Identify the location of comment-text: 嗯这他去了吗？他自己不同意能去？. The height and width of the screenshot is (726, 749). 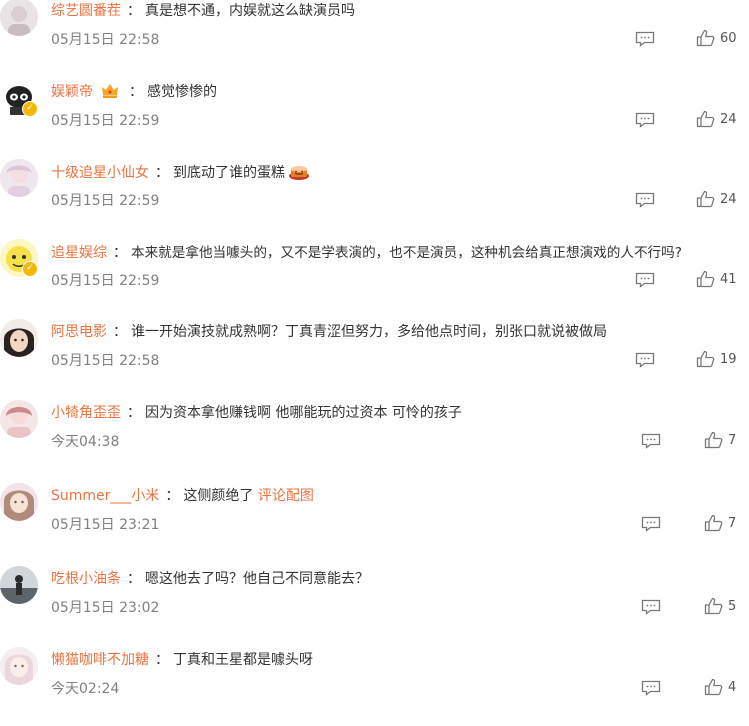
(257, 579).